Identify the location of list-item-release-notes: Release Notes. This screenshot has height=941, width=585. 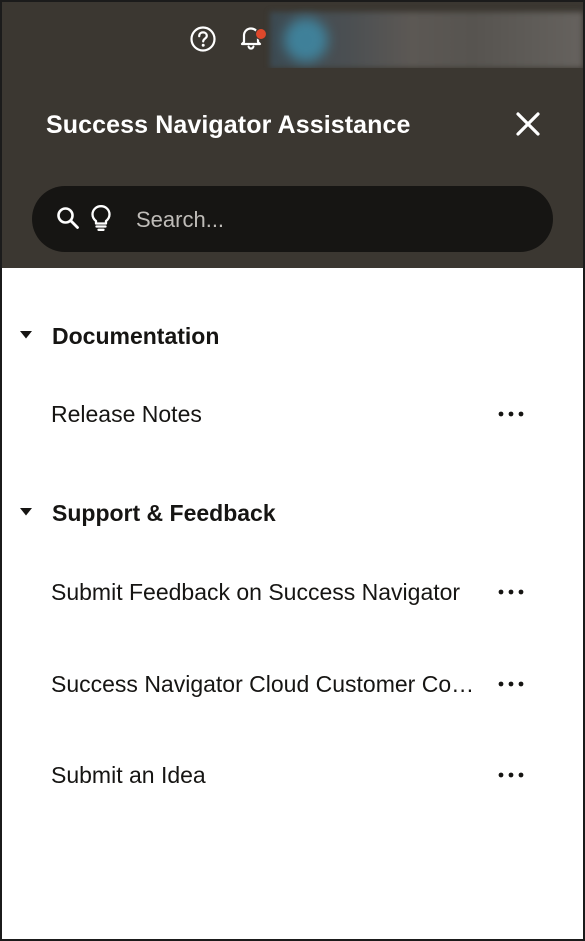
(292, 414).